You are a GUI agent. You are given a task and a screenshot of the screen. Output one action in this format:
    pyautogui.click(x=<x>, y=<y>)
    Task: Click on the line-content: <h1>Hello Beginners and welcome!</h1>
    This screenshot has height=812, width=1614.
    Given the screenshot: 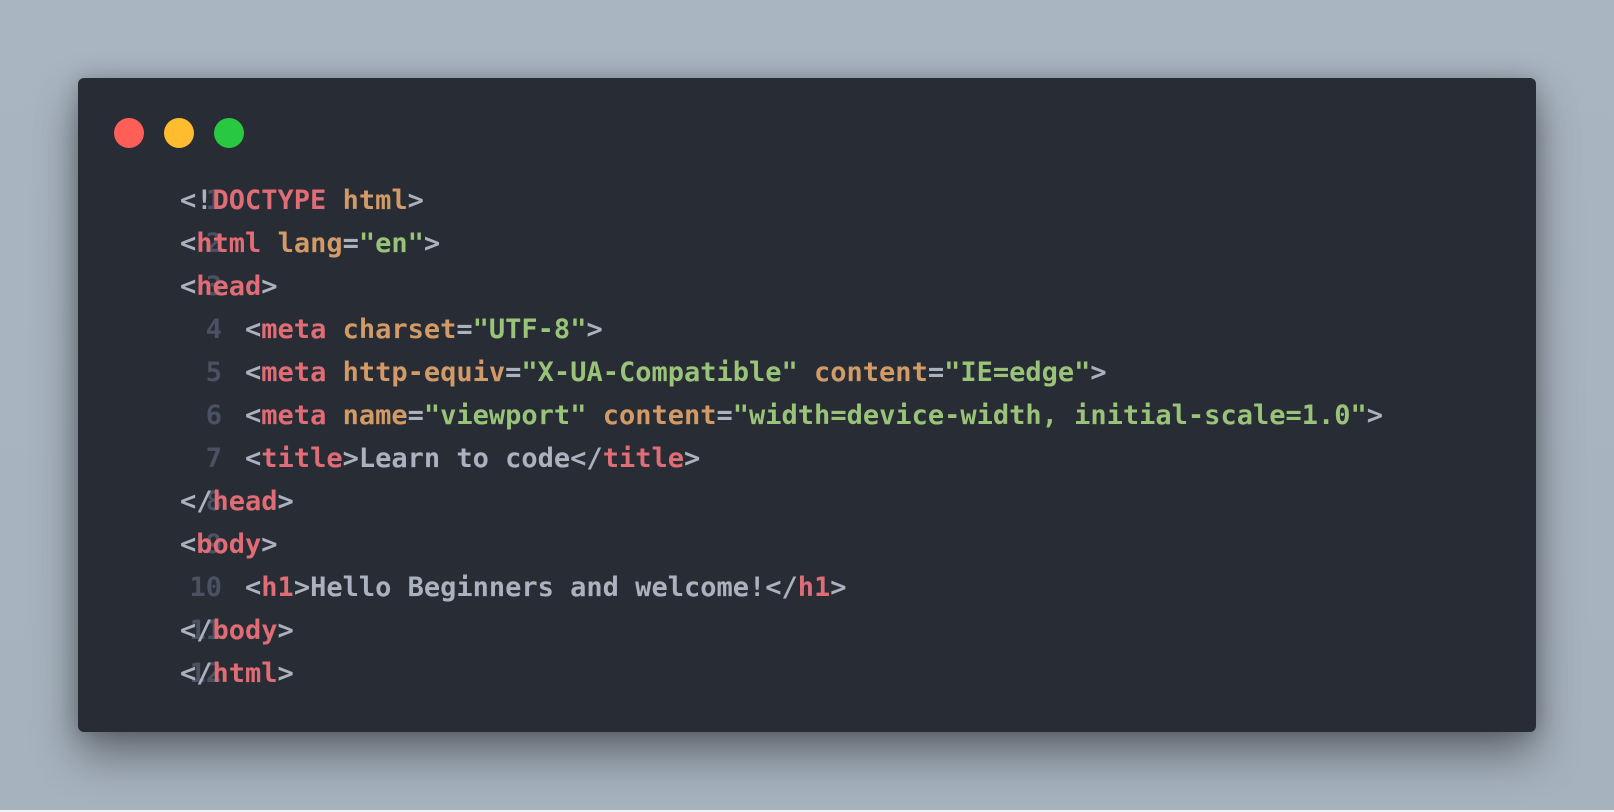 What is the action you would take?
    pyautogui.click(x=513, y=587)
    